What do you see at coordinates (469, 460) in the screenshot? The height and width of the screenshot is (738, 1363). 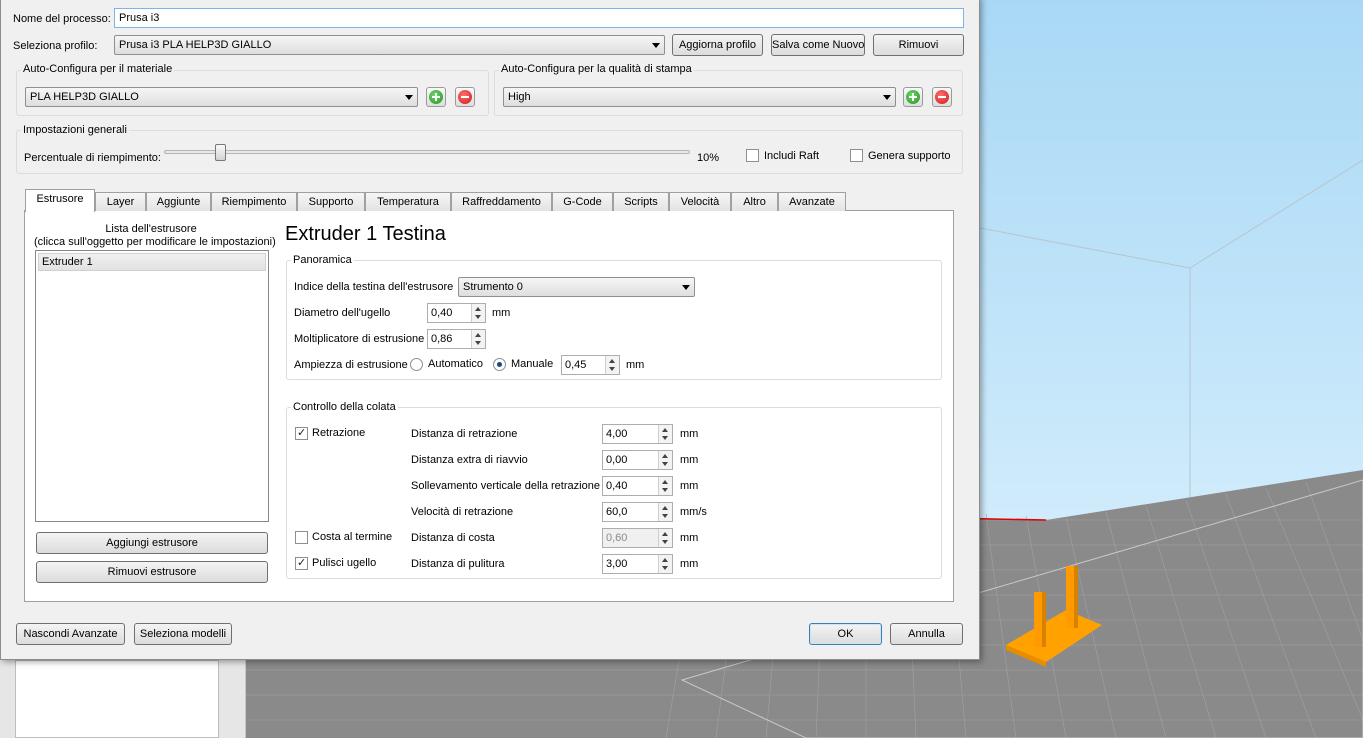 I see `extra-restart-label: Distanza extra di riavvio` at bounding box center [469, 460].